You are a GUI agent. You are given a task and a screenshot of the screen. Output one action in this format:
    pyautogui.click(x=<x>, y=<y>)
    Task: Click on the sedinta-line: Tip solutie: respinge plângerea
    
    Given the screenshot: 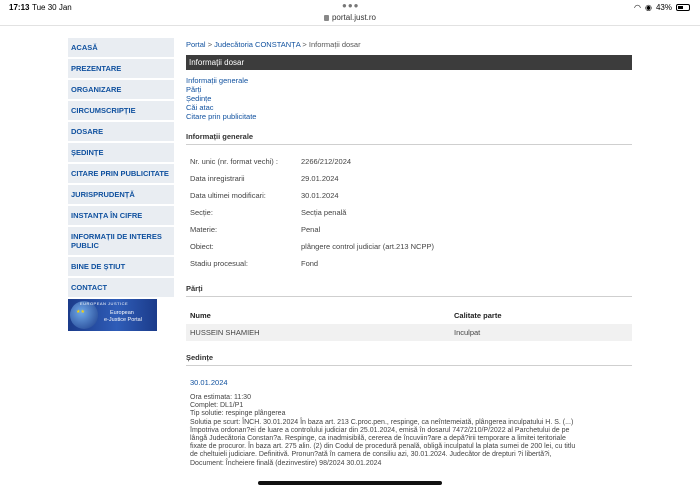 What is the action you would take?
    pyautogui.click(x=238, y=414)
    